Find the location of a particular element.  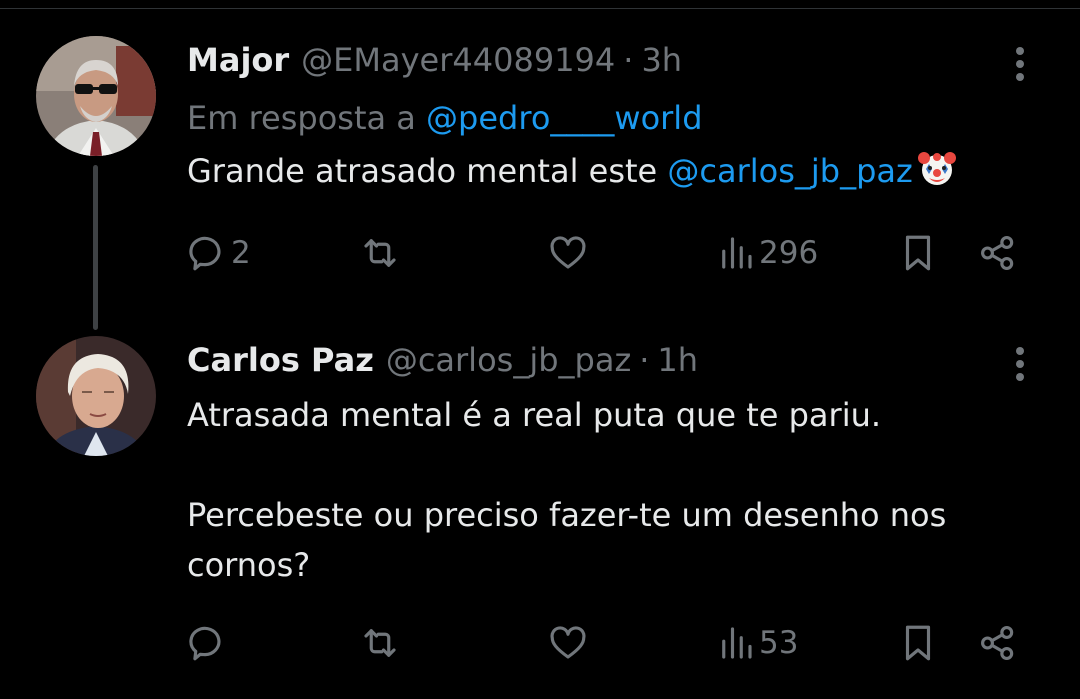

tweet-timestamp: 1h is located at coordinates (677, 360).